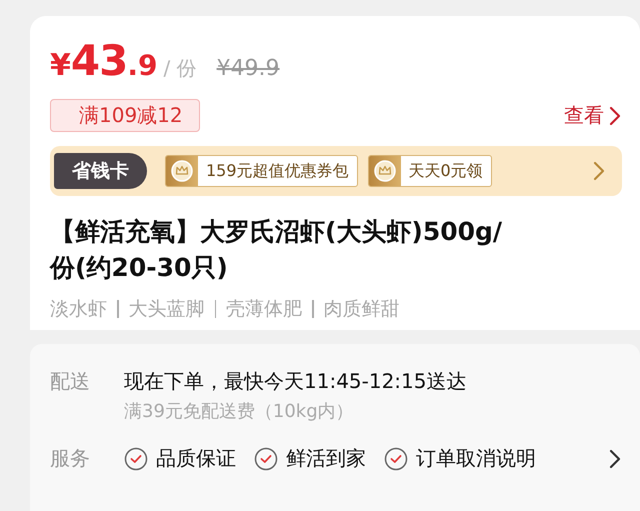 This screenshot has height=511, width=640. I want to click on service-item: 品质保证, so click(196, 458).